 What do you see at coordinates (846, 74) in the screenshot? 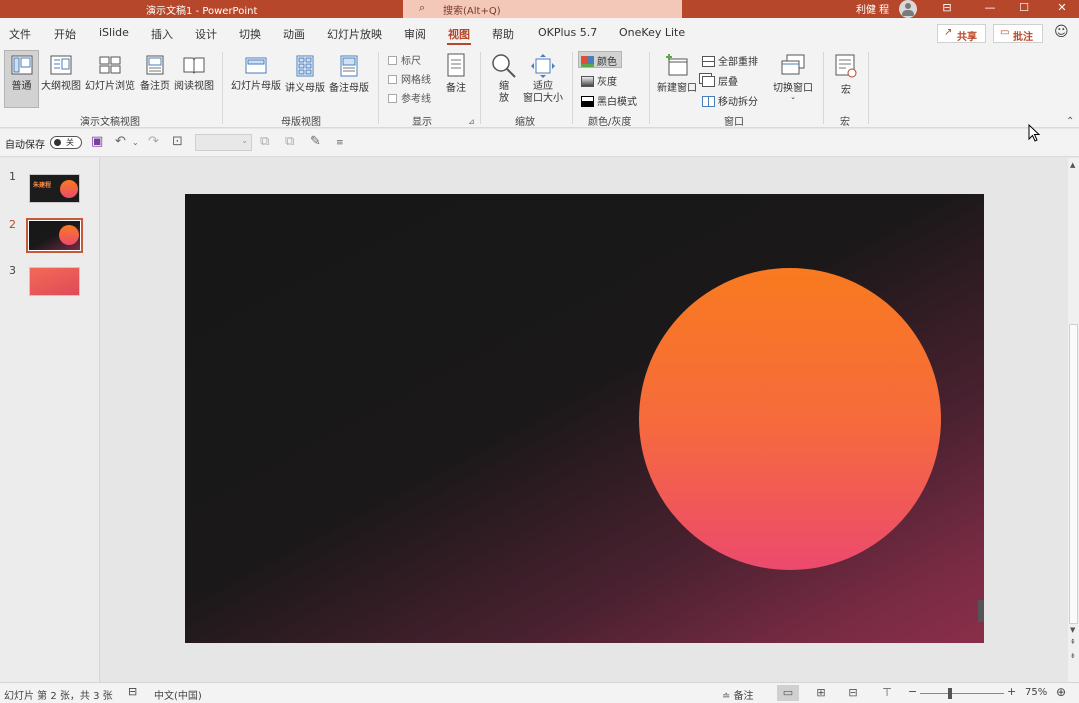
I see `macros-button: 宏` at bounding box center [846, 74].